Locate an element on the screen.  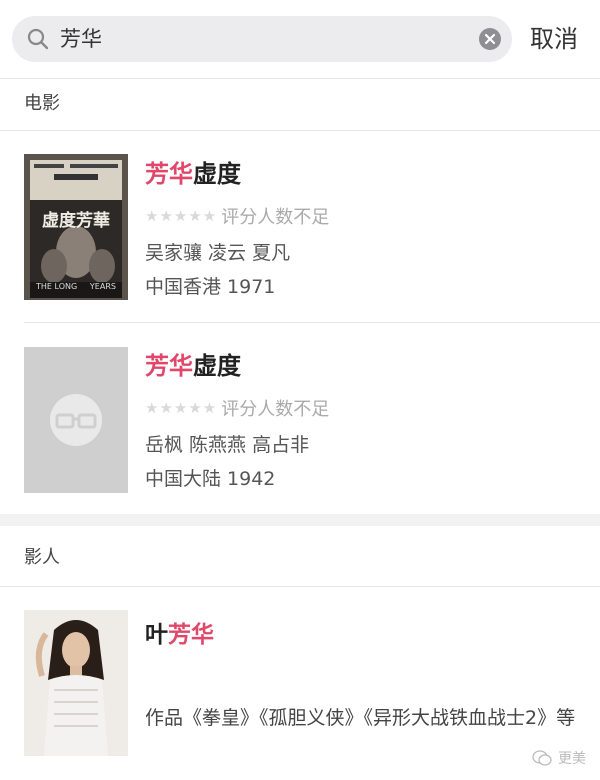
watermark: 更美 is located at coordinates (559, 758).